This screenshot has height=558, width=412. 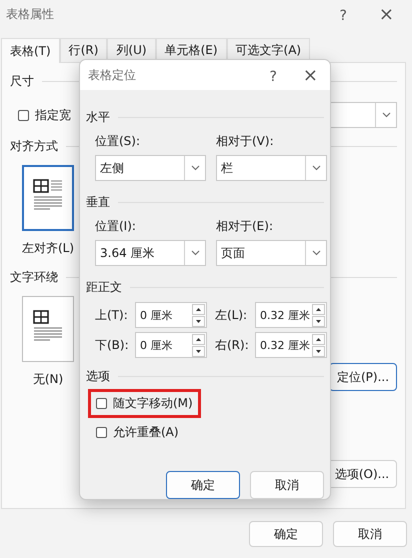 What do you see at coordinates (98, 376) in the screenshot?
I see `section-heading: 选项` at bounding box center [98, 376].